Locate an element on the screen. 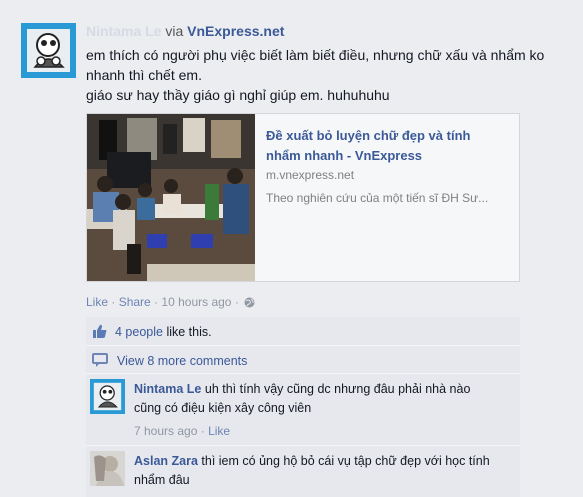 This screenshot has width=583, height=497. comment-like-link: Like is located at coordinates (219, 431).